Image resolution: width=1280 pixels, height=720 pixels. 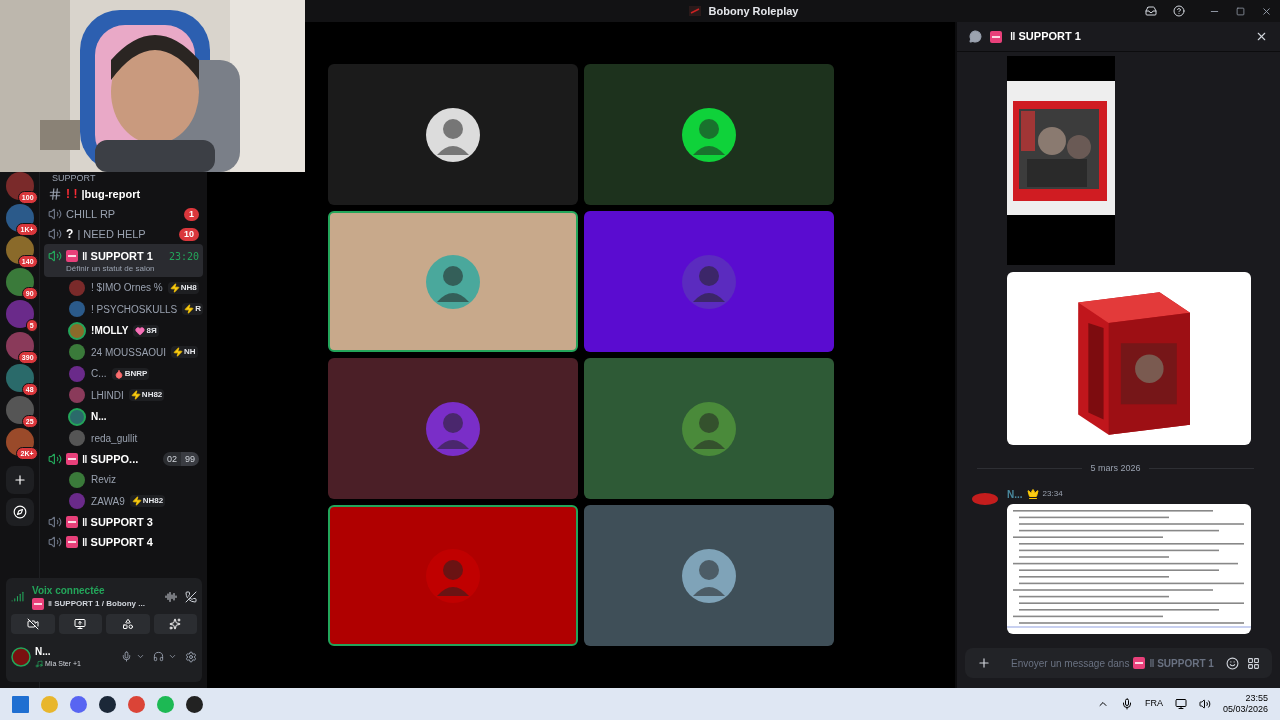 I want to click on camera-off-icon, so click(x=32, y=624).